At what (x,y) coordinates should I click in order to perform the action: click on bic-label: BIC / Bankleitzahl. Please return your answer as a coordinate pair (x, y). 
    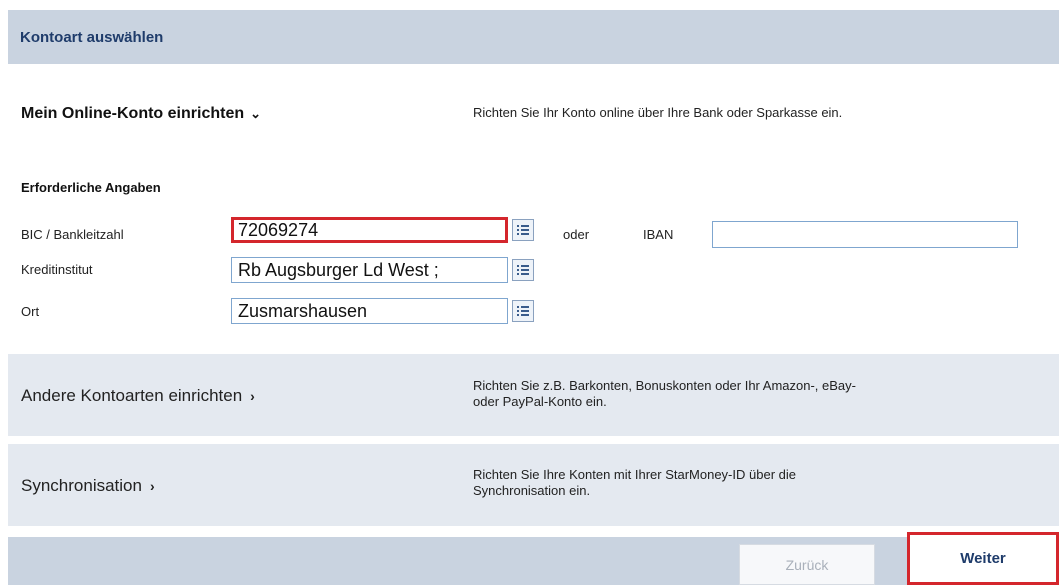
    Looking at the image, I should click on (72, 234).